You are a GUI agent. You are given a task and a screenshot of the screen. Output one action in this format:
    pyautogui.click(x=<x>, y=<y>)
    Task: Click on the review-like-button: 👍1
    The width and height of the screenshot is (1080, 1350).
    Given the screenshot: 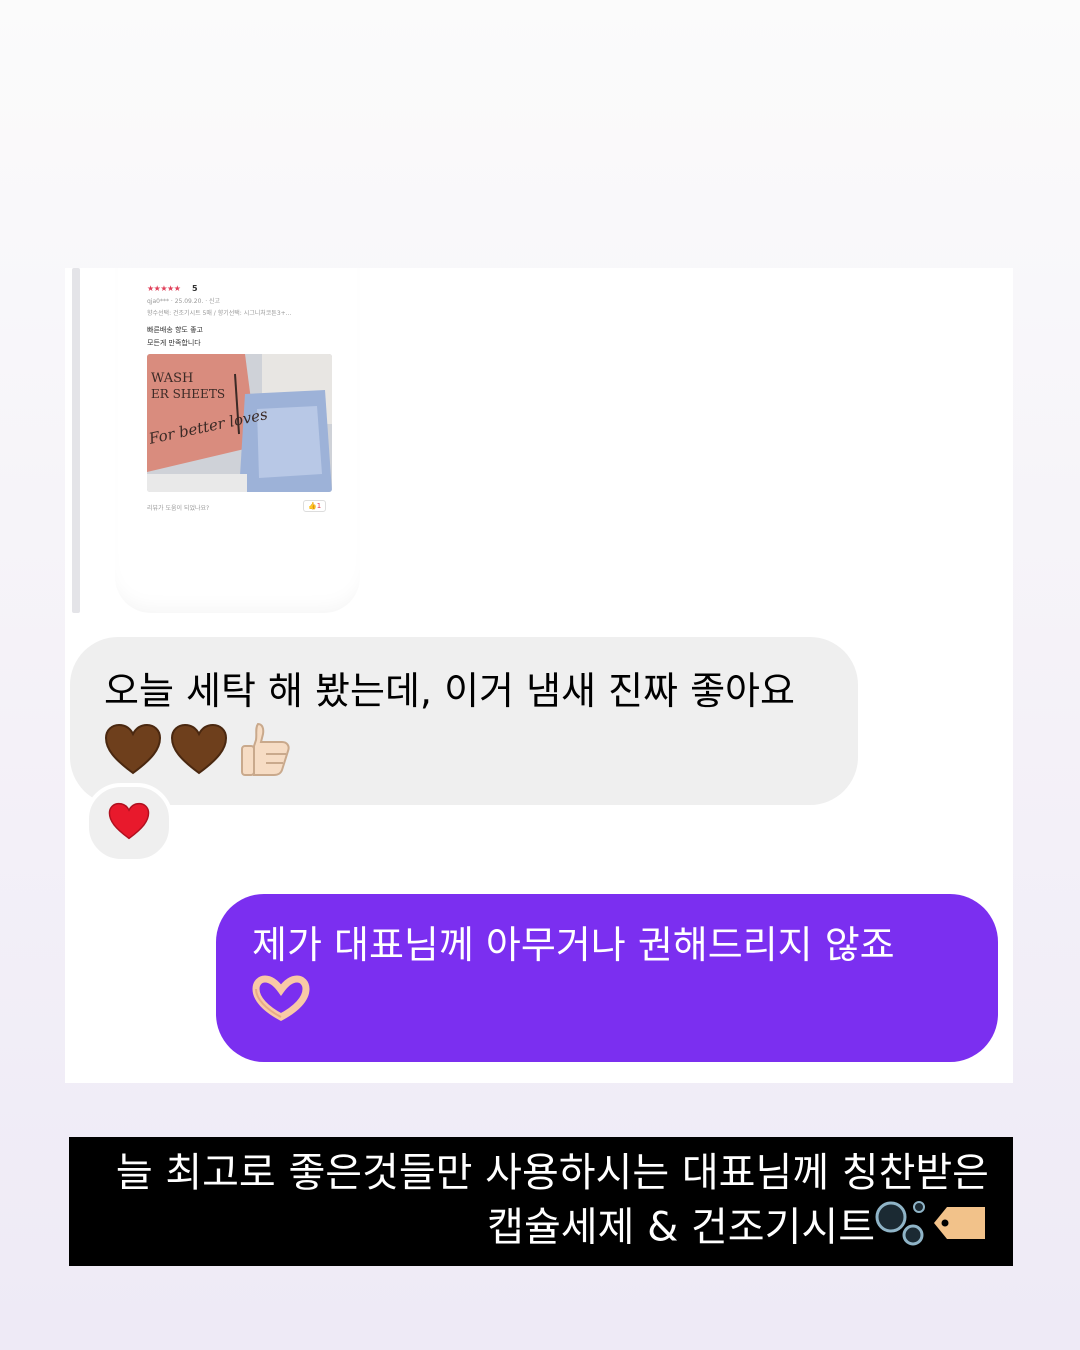 What is the action you would take?
    pyautogui.click(x=315, y=506)
    